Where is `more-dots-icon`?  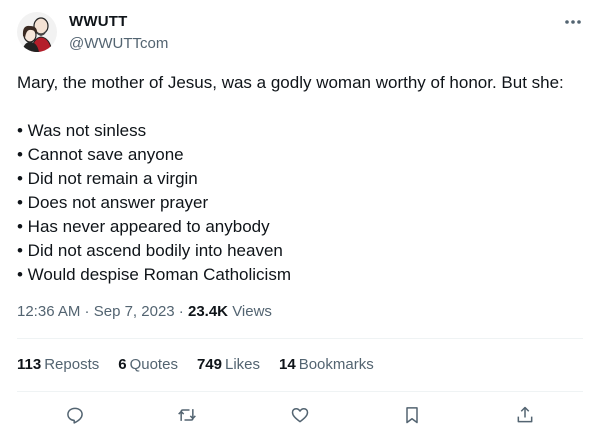 more-dots-icon is located at coordinates (573, 22).